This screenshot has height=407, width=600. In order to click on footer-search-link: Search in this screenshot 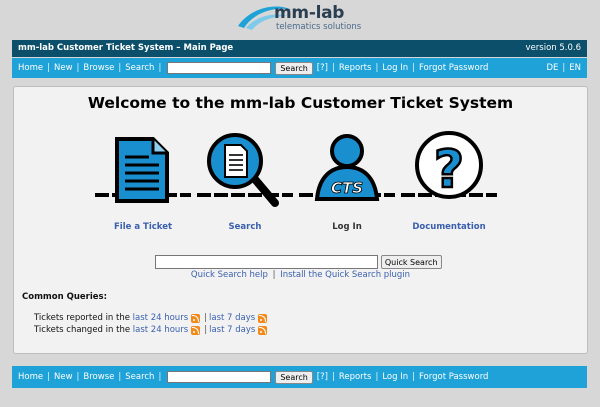, I will do `click(139, 377)`.